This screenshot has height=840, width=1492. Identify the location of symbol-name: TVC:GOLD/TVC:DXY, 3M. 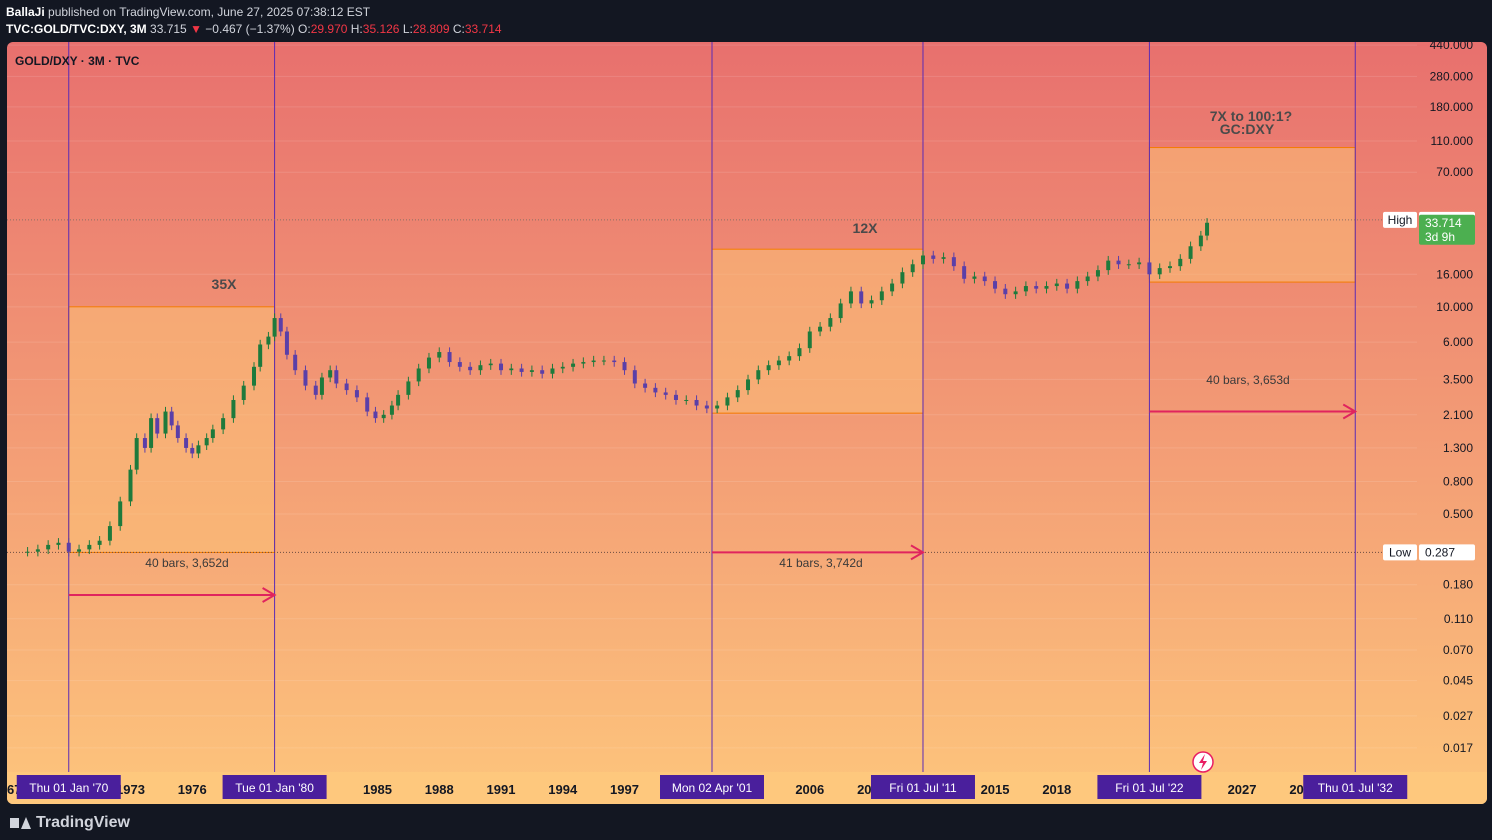
(76, 29).